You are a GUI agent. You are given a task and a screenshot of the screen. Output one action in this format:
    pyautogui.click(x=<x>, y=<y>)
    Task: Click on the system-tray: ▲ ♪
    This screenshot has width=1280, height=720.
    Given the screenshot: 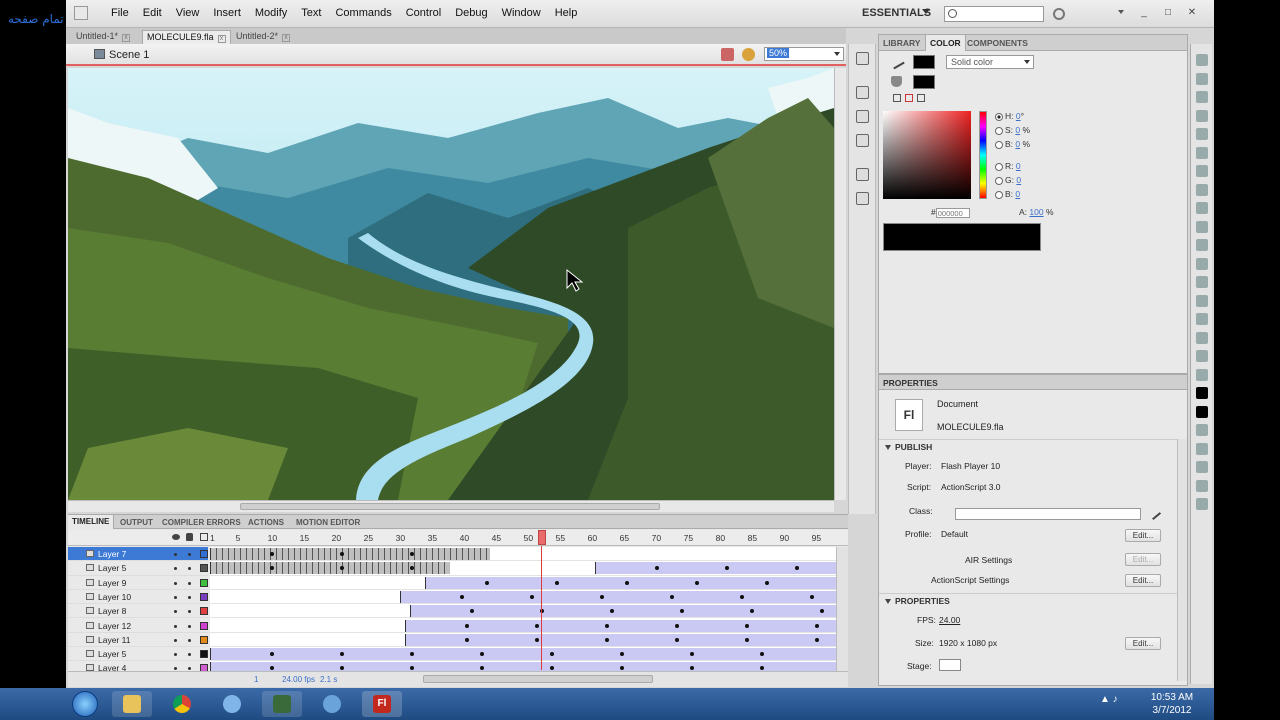 What is the action you would take?
    pyautogui.click(x=1120, y=704)
    